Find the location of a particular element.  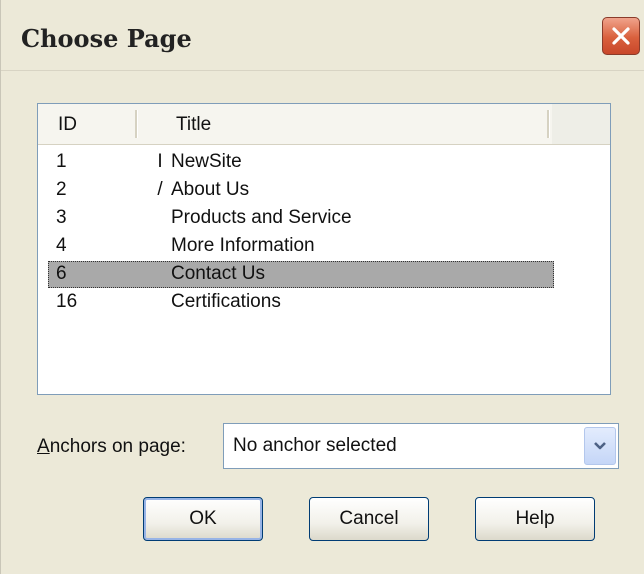

list-item: 3 Products and Service is located at coordinates (301, 218).